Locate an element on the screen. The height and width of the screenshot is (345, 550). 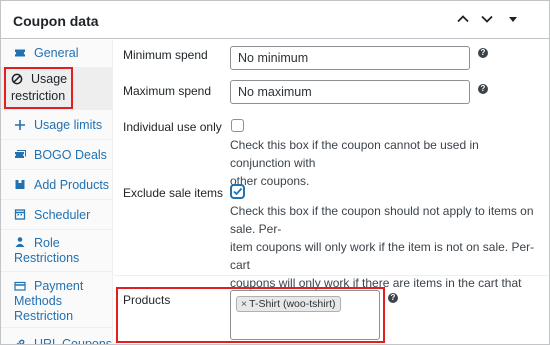
user-icon is located at coordinates (20, 242).